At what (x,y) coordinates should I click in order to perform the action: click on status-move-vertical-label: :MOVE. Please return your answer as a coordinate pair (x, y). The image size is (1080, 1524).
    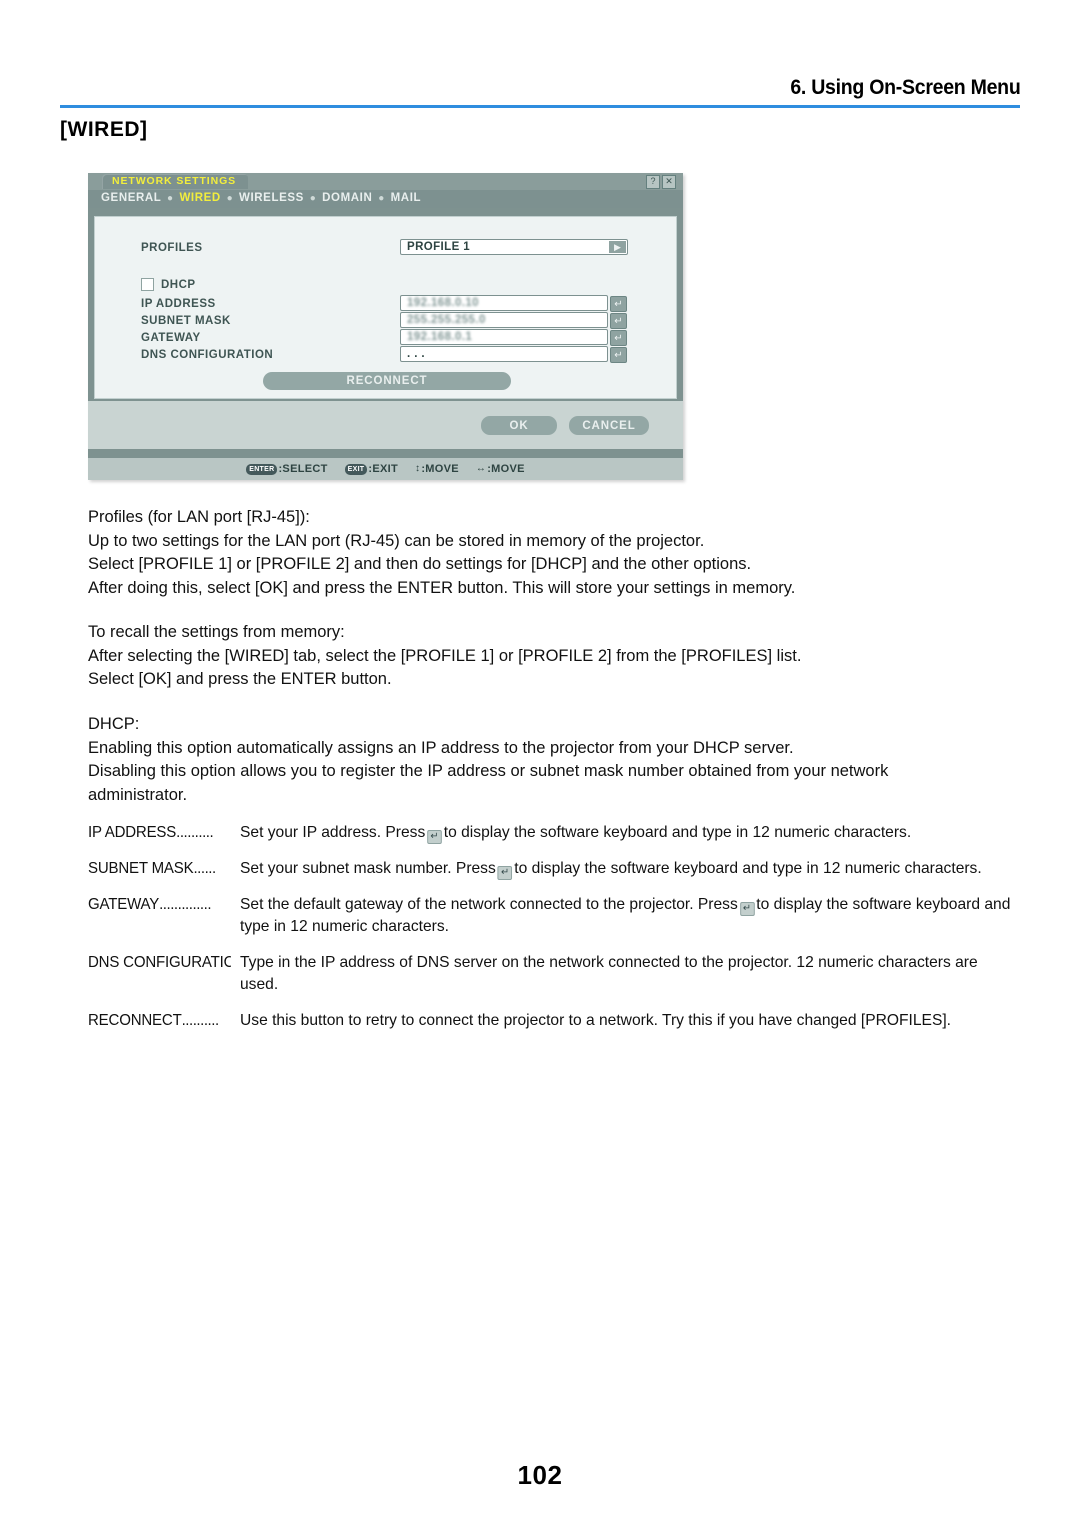
    Looking at the image, I should click on (440, 469).